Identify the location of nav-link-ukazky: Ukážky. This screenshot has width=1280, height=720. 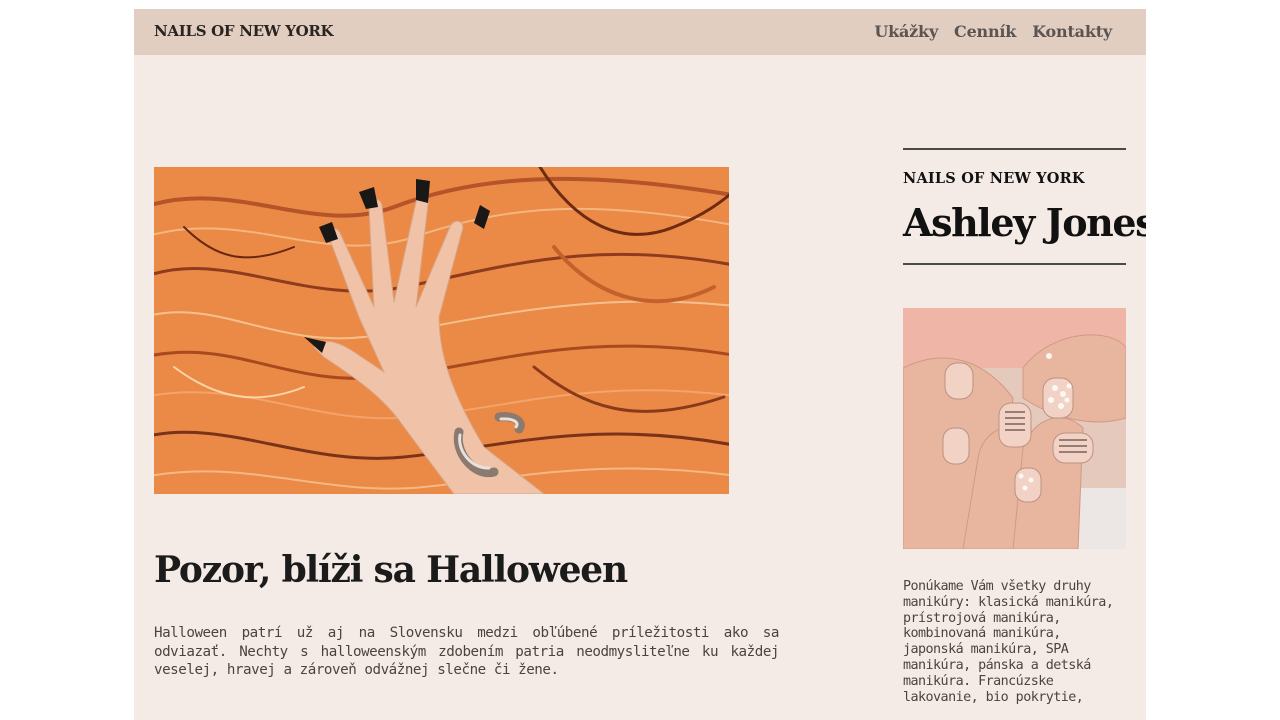
(906, 31).